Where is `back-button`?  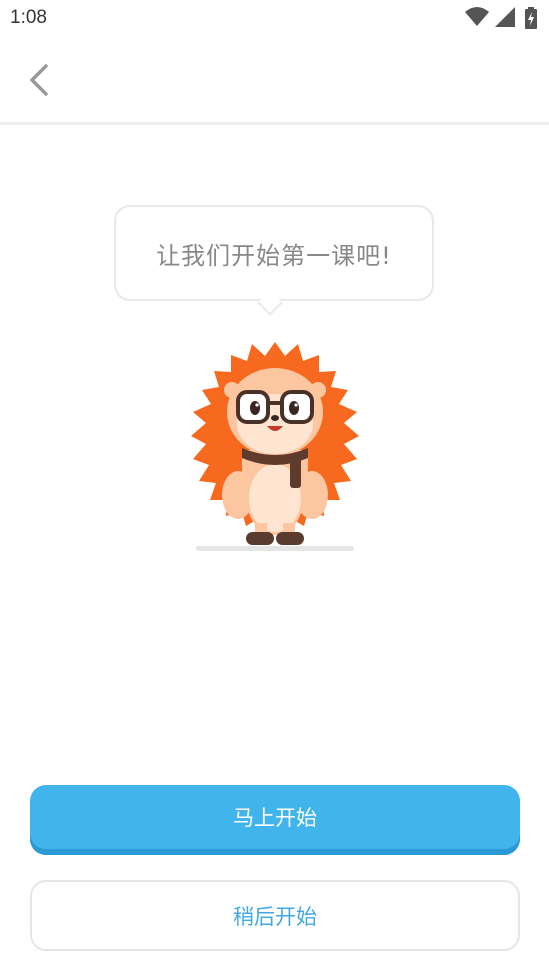
back-button is located at coordinates (40, 80).